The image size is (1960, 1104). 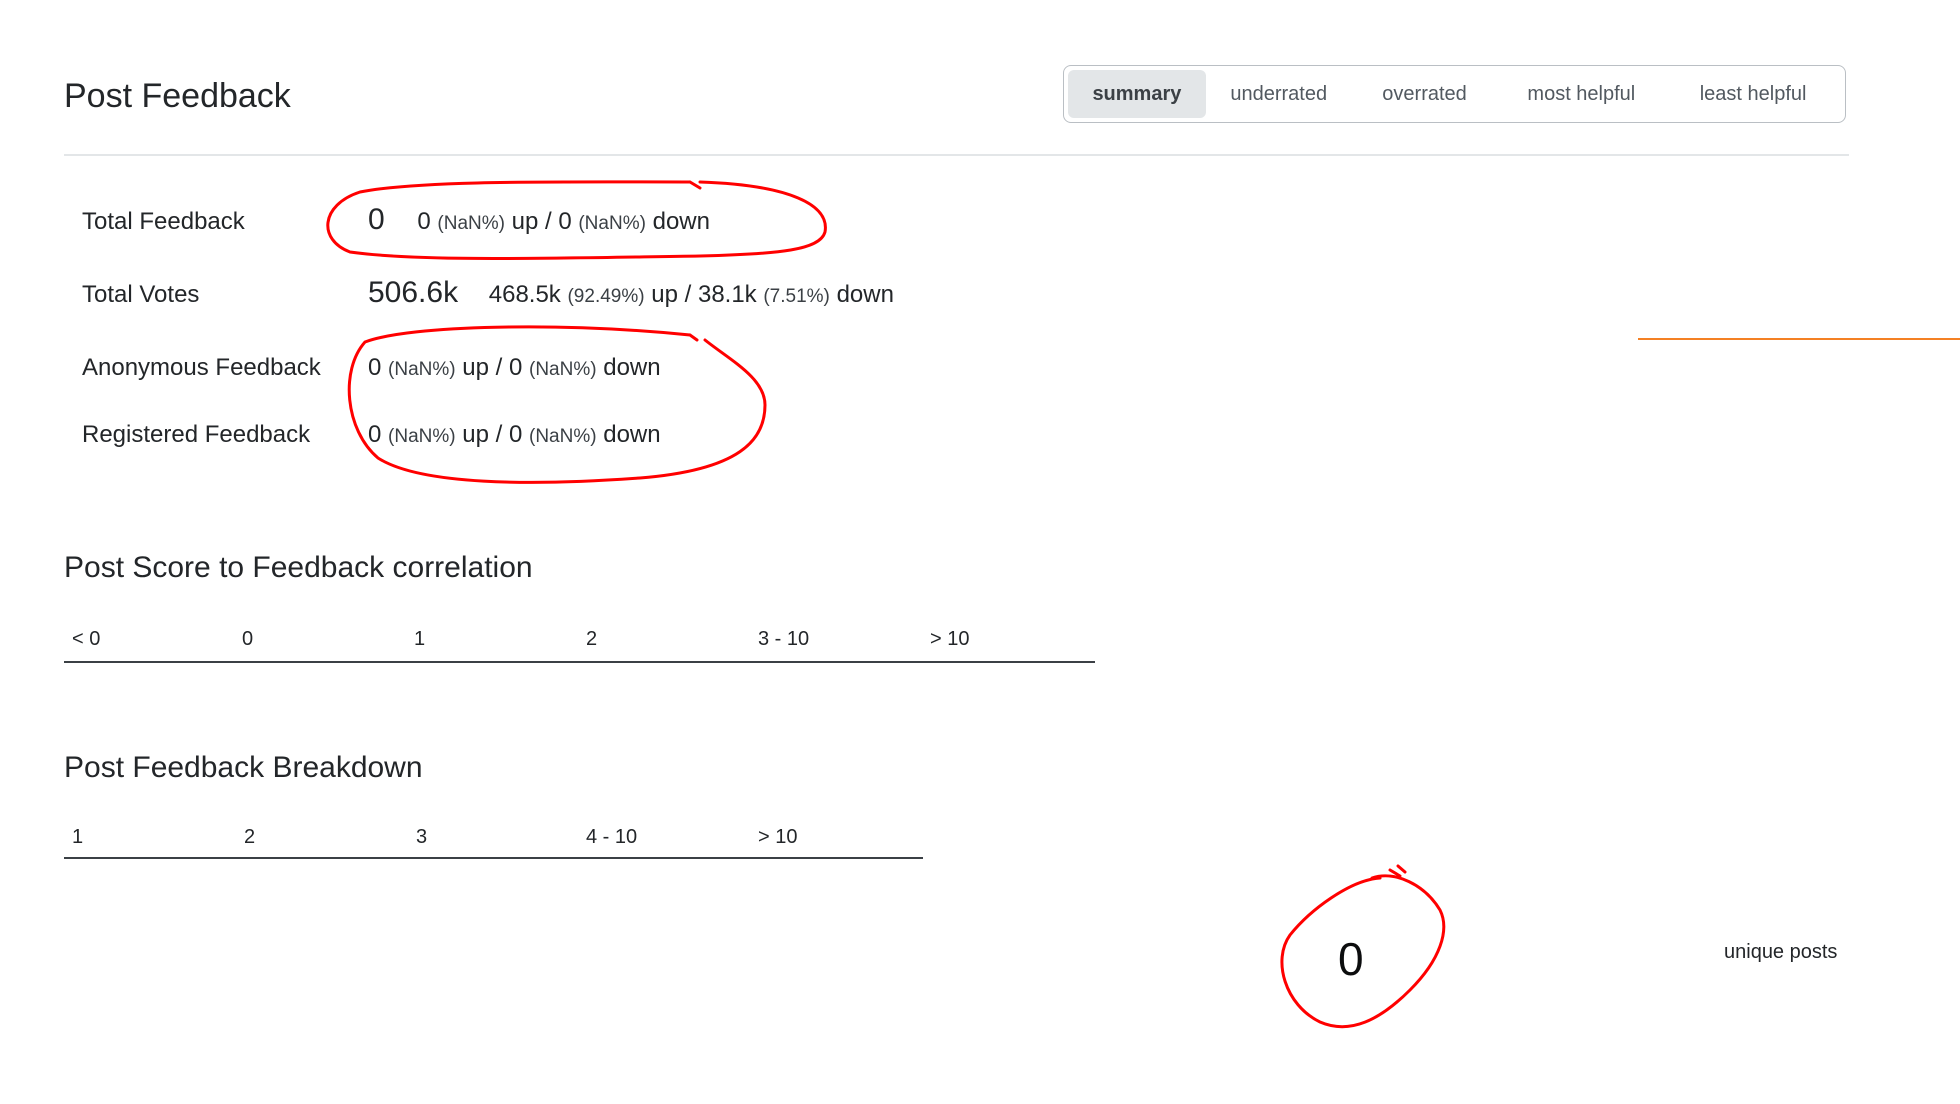 I want to click on down-count: 38.1k, so click(x=727, y=294).